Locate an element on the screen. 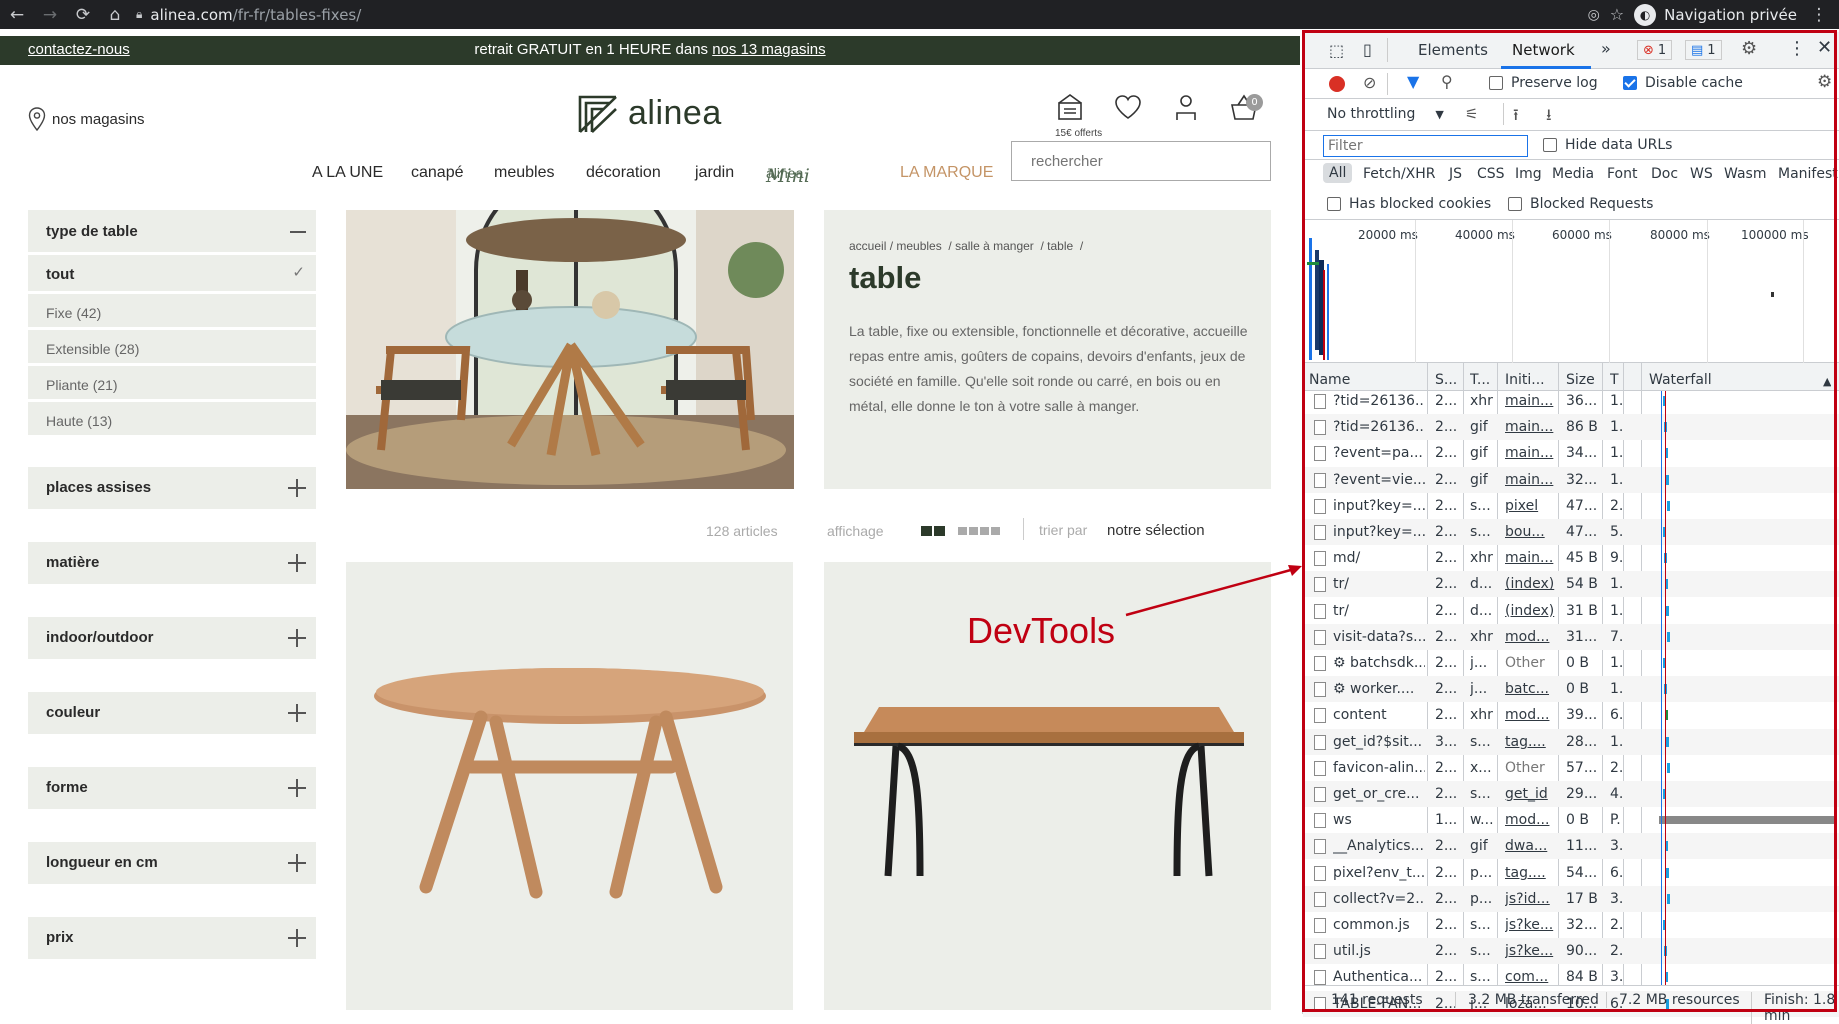  table-row: get_id?$sit... 3... s... tag.... 28... 1. is located at coordinates (1571, 741).